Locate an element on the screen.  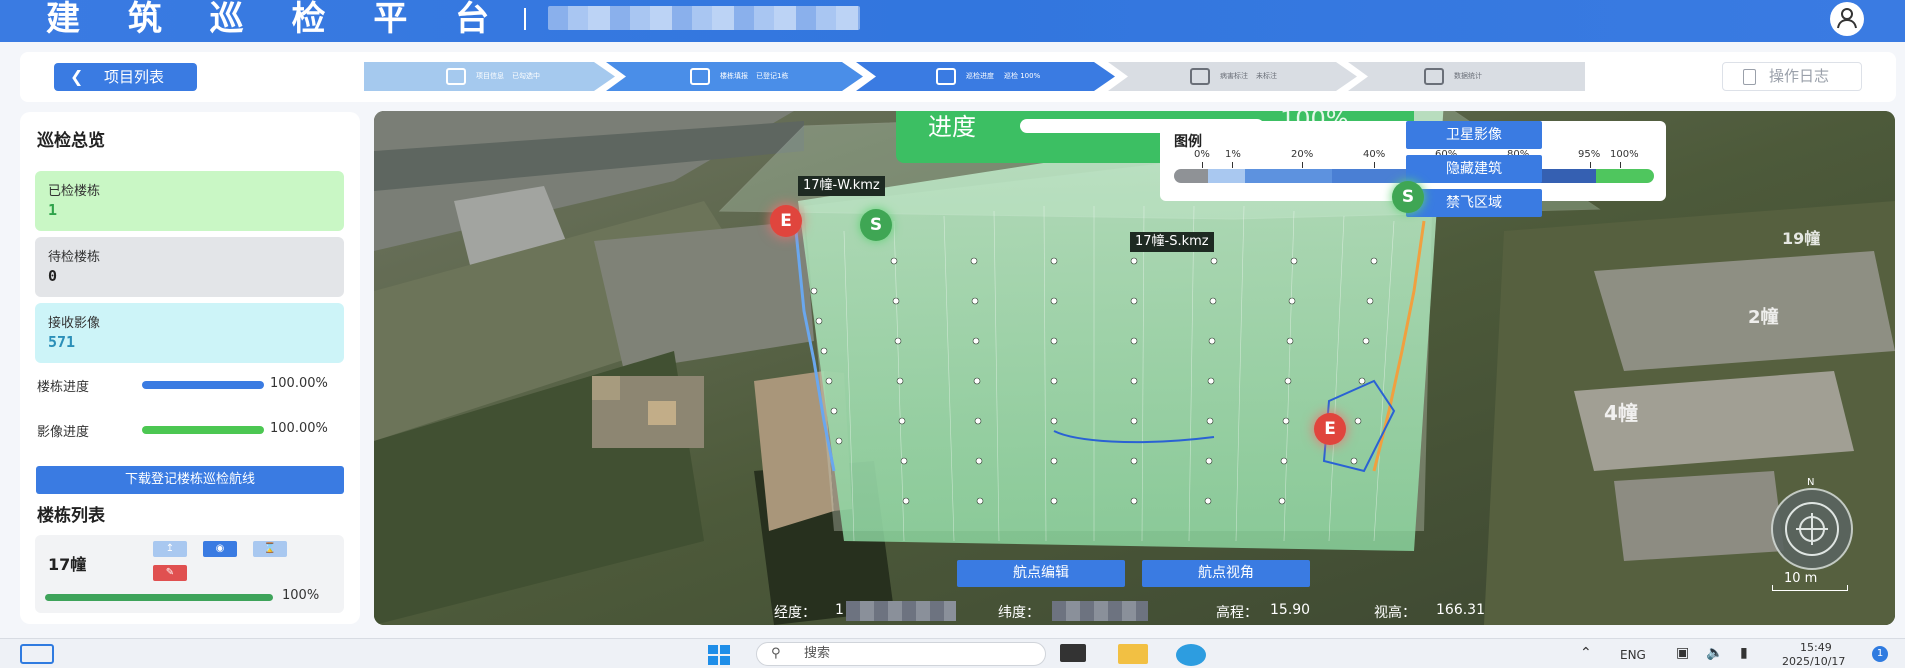
step-project-info: 项目信息 已勾选中 is located at coordinates (490, 76).